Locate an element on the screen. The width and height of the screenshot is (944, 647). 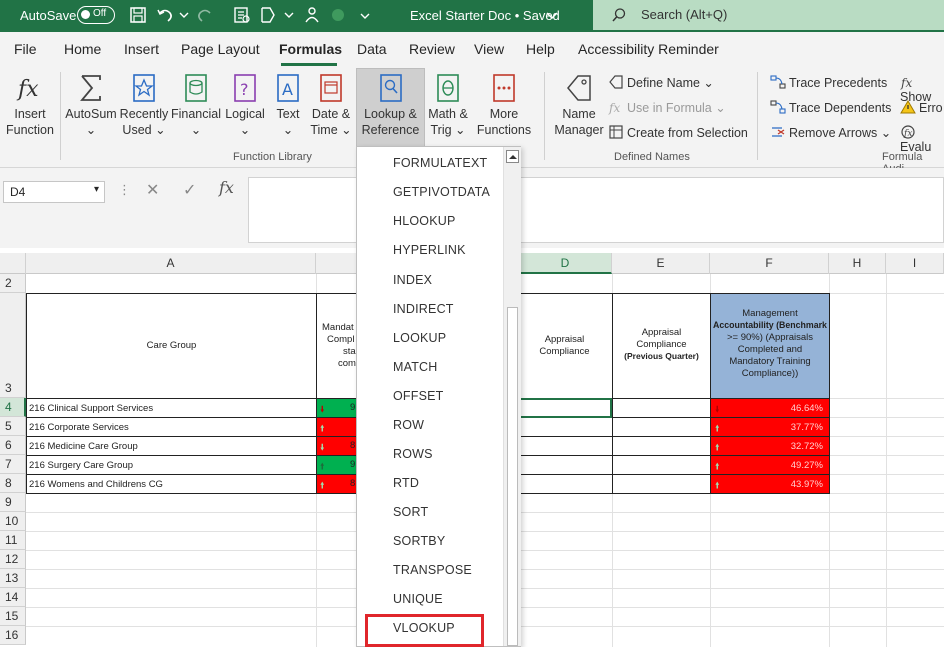
tab-accessibility-reminder: Accessibility Reminder is located at coordinates (648, 49).